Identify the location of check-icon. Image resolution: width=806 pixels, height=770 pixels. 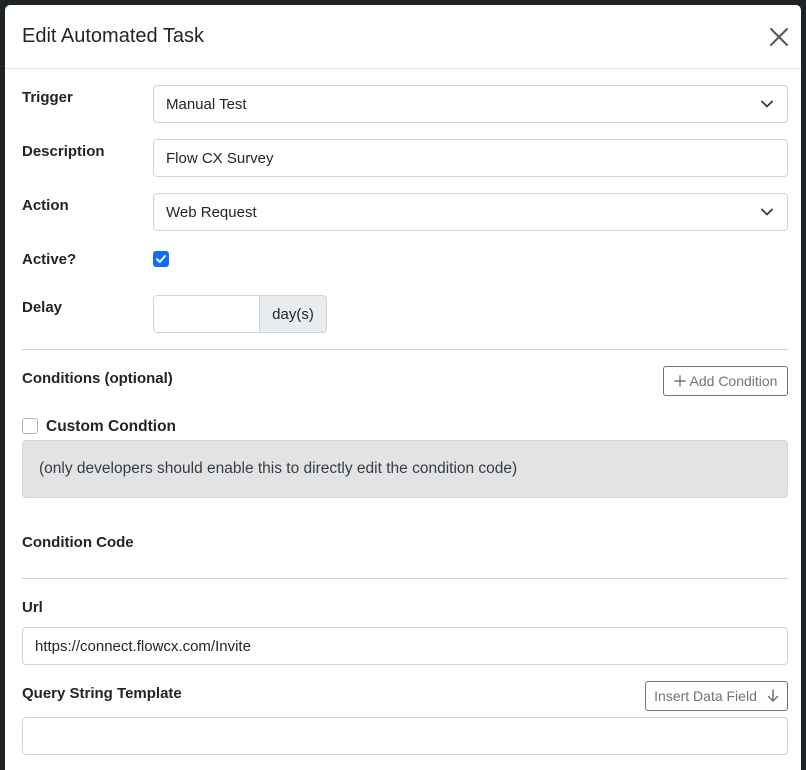
(161, 259).